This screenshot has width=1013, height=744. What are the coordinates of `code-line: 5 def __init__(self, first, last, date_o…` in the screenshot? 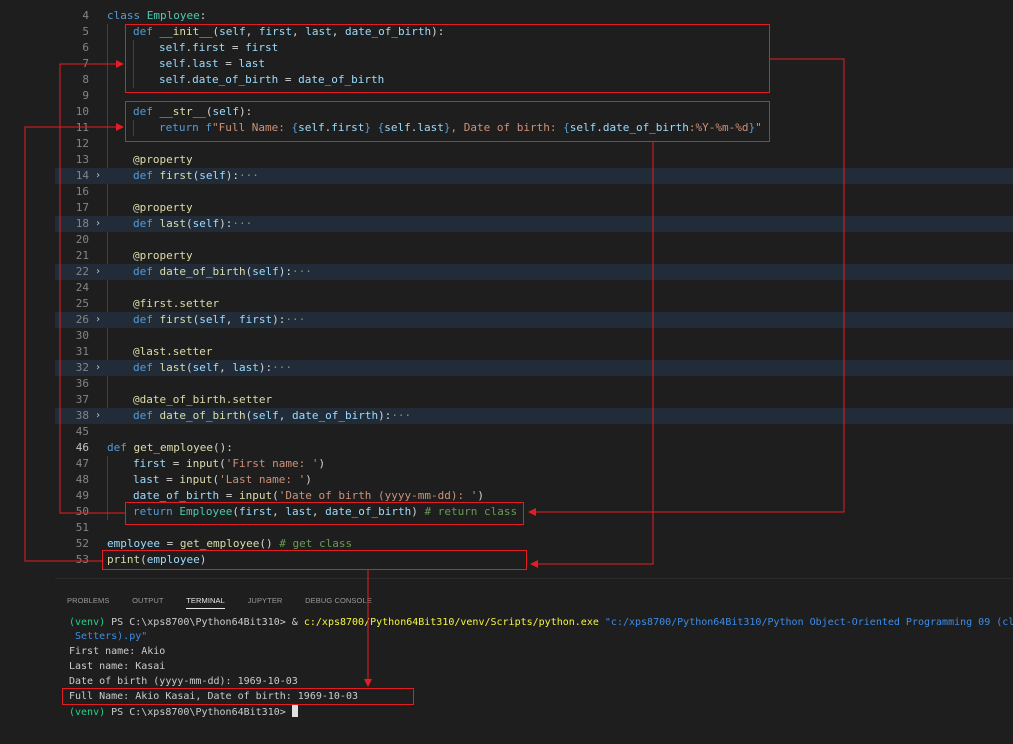 It's located at (534, 32).